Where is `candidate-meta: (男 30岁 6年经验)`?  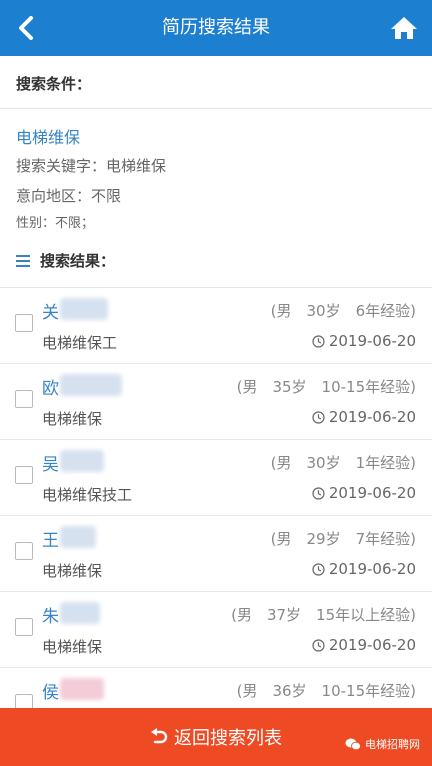
candidate-meta: (男 30岁 6年经验) is located at coordinates (343, 311).